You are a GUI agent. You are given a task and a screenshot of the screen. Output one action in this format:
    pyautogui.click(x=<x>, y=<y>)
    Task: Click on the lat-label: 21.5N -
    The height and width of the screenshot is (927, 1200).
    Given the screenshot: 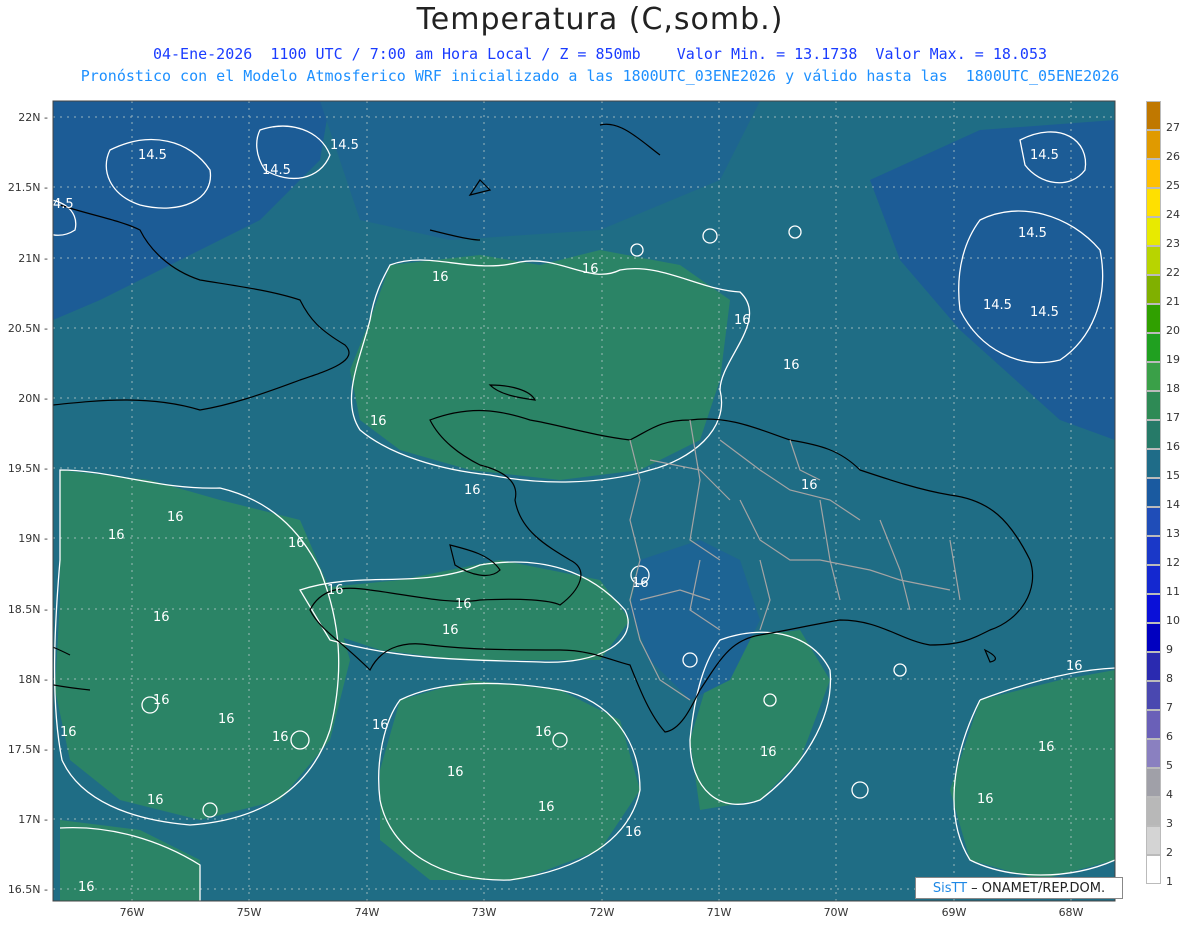 What is the action you would take?
    pyautogui.click(x=27, y=187)
    